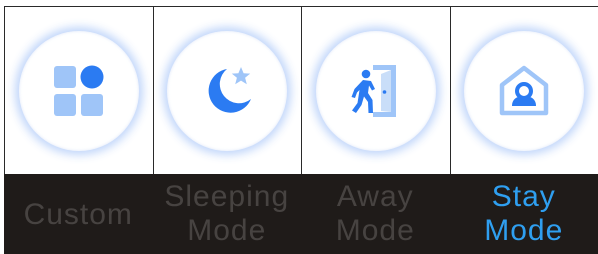 Image resolution: width=598 pixels, height=254 pixels. What do you see at coordinates (375, 196) in the screenshot?
I see `mode-label-line1: Away` at bounding box center [375, 196].